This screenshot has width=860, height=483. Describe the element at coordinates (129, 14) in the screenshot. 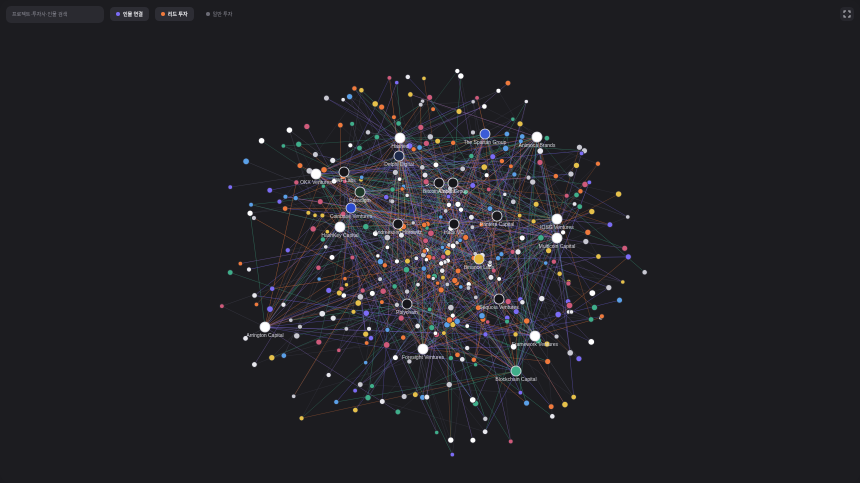

I see `filter-person-link: 인물 연결` at that location.